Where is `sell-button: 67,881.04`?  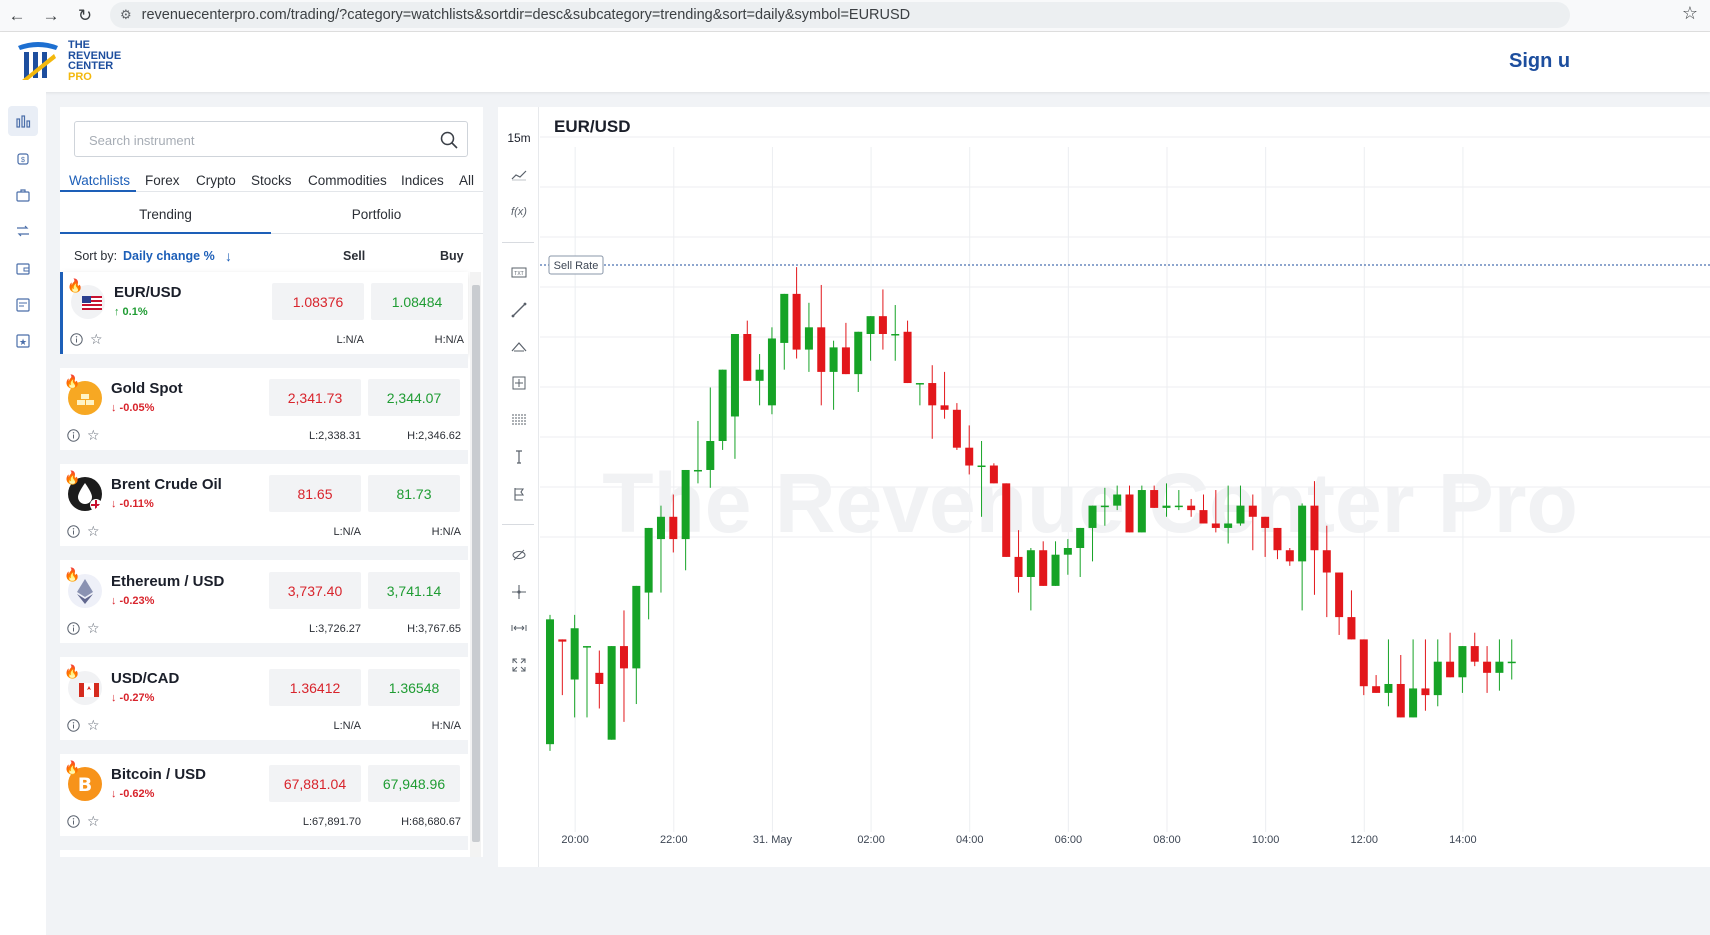
sell-button: 67,881.04 is located at coordinates (315, 783).